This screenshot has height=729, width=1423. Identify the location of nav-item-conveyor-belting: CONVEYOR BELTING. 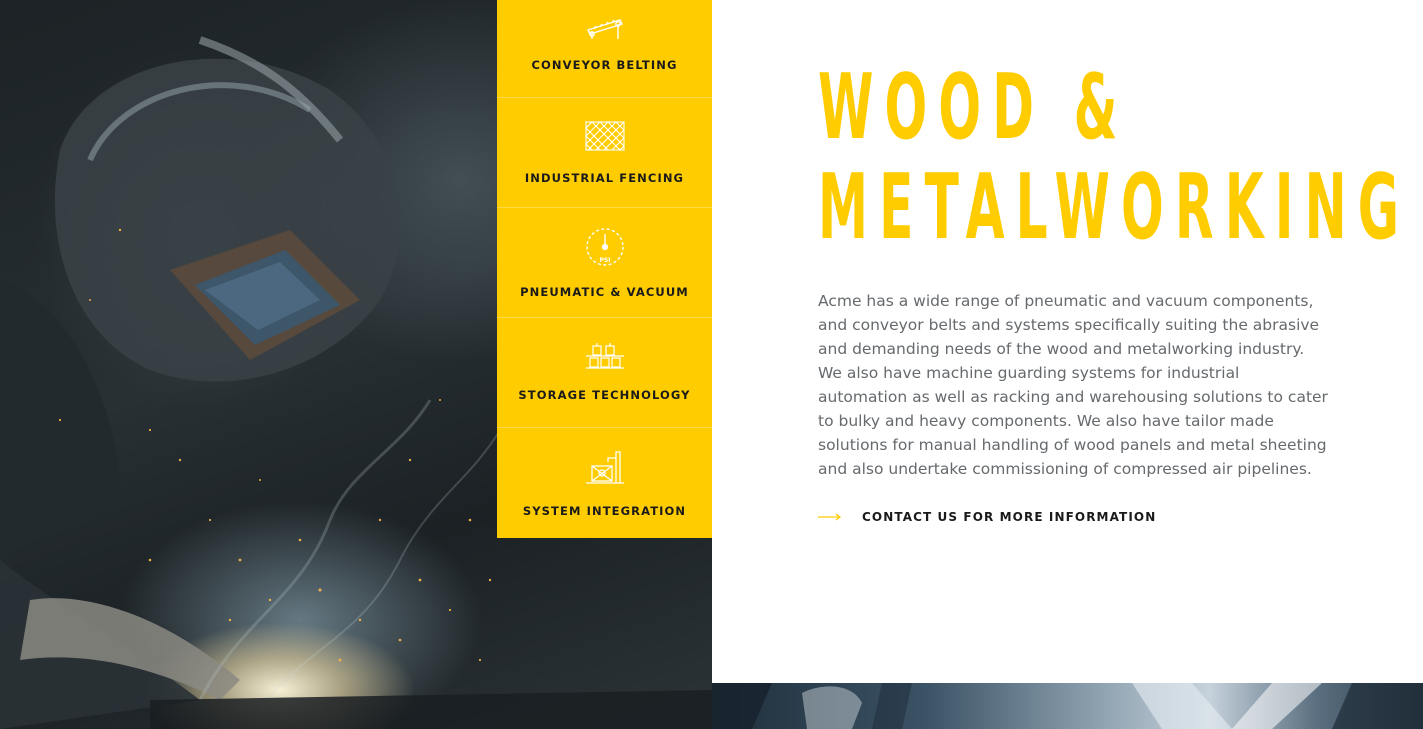
(604, 49).